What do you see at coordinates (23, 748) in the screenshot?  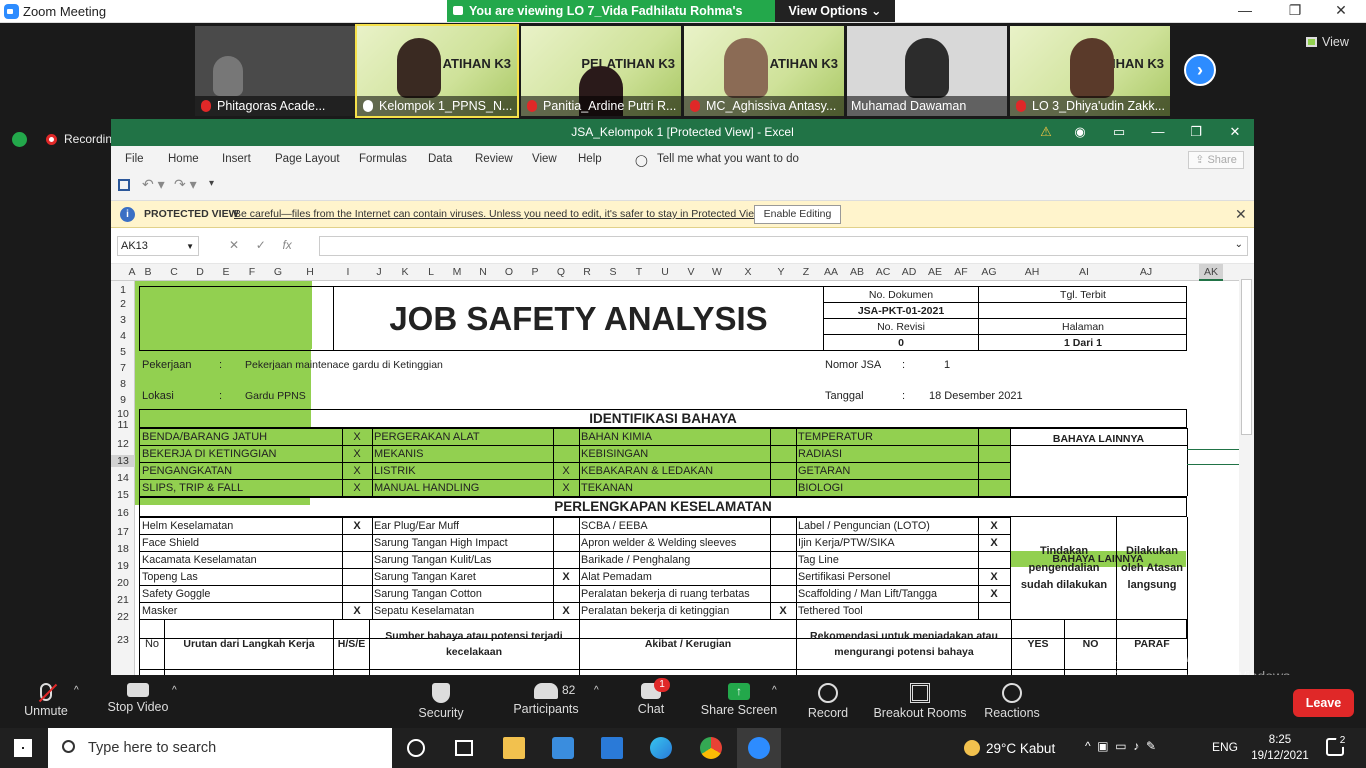 I see `windows-start-icon` at bounding box center [23, 748].